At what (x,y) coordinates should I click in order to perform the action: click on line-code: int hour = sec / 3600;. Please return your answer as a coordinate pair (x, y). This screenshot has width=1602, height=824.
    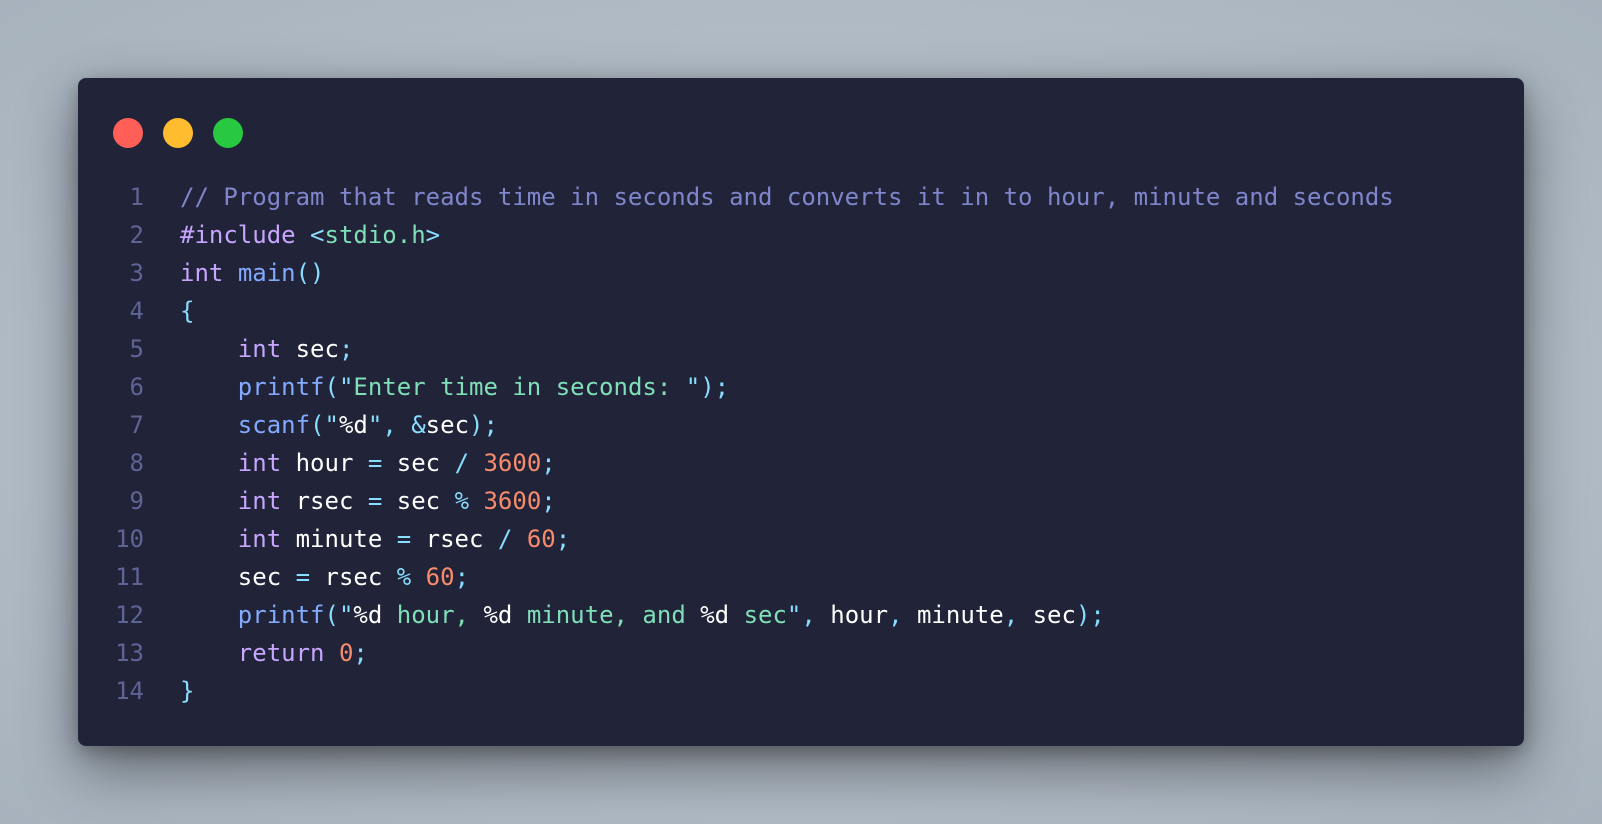
    Looking at the image, I should click on (368, 463).